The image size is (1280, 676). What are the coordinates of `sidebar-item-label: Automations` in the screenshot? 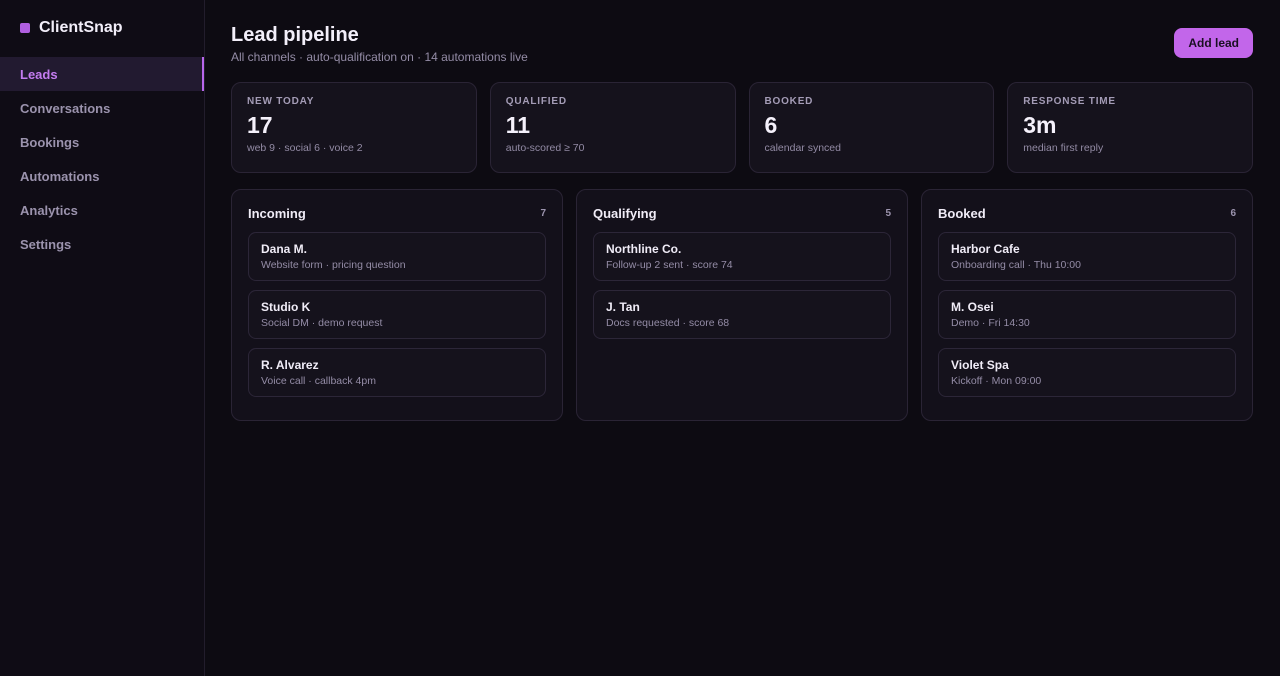 It's located at (60, 176).